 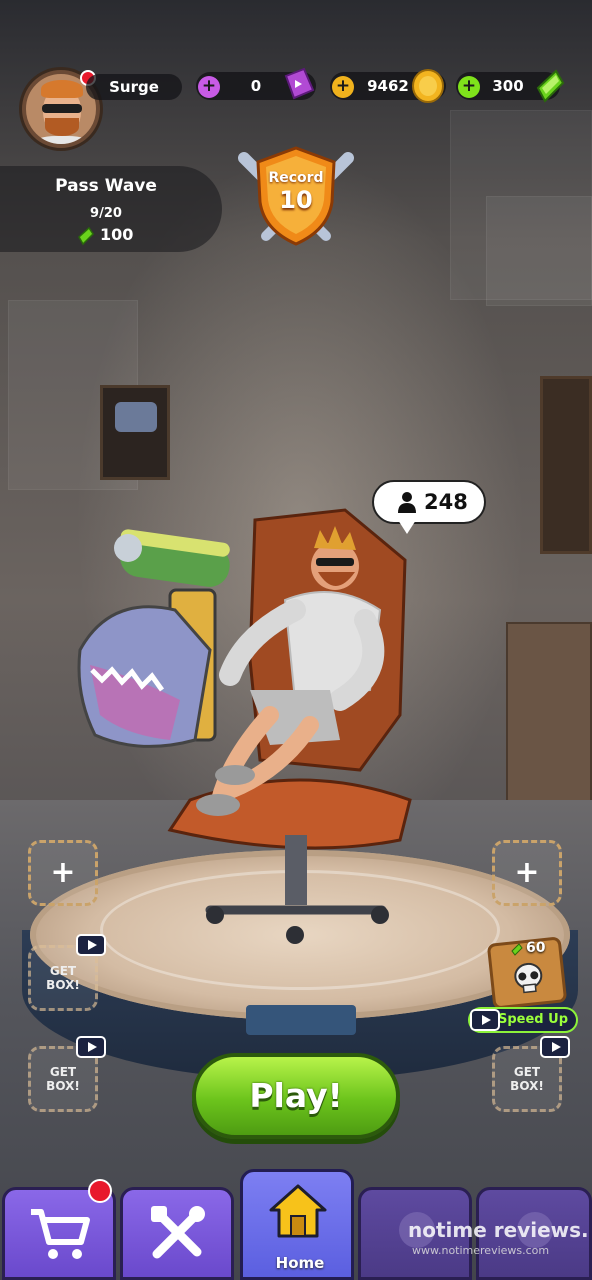 What do you see at coordinates (407, 502) in the screenshot?
I see `user-icon` at bounding box center [407, 502].